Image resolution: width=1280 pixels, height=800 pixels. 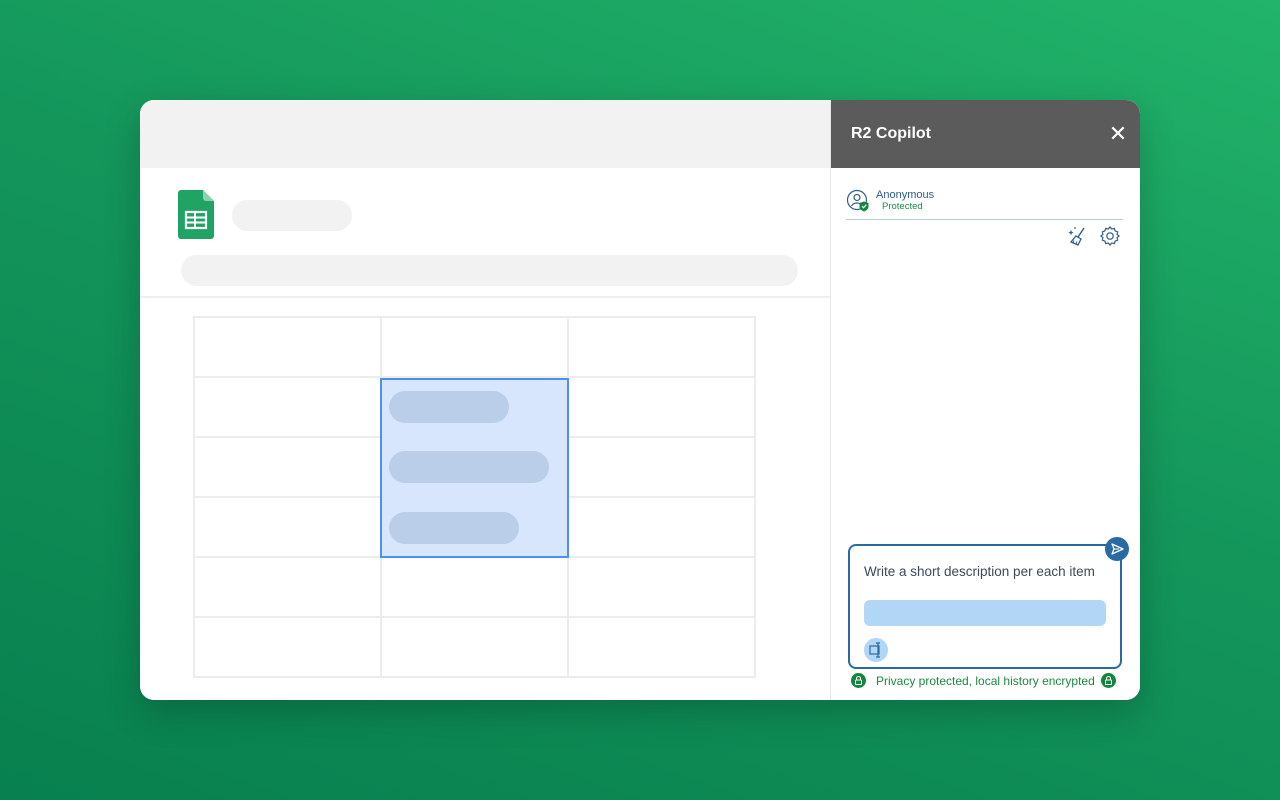 I want to click on selected-context-bar, so click(x=985, y=613).